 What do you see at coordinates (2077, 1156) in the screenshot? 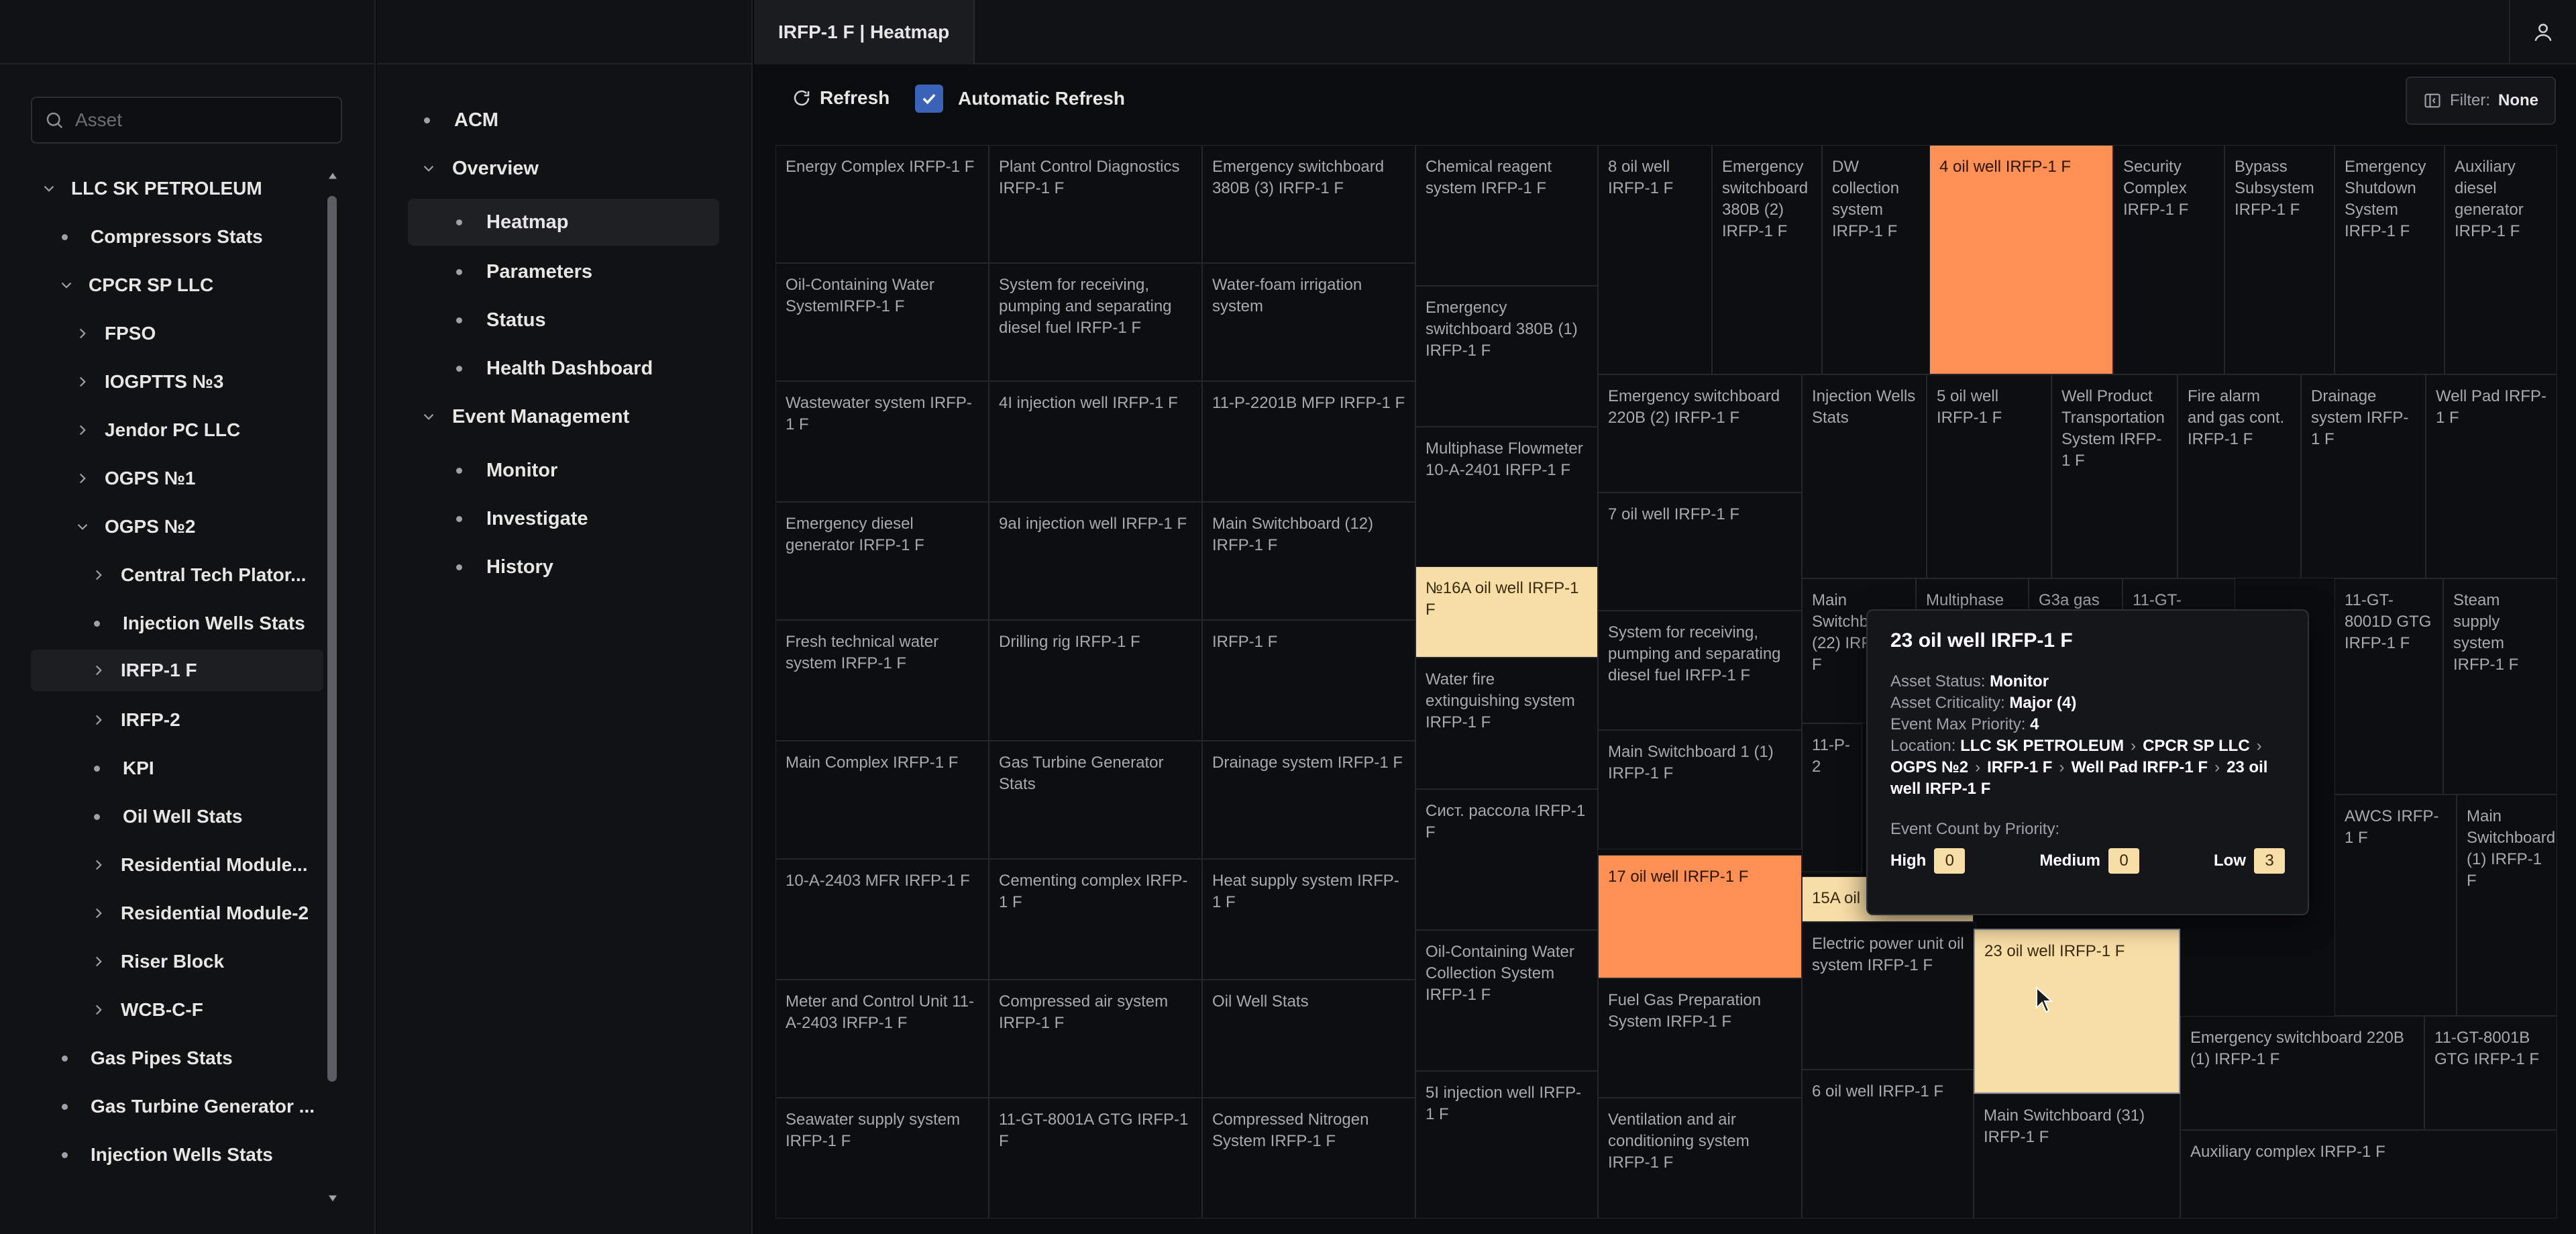
I see `heatmap-cell: Main Switchboard (31) IRFP-1 F` at bounding box center [2077, 1156].